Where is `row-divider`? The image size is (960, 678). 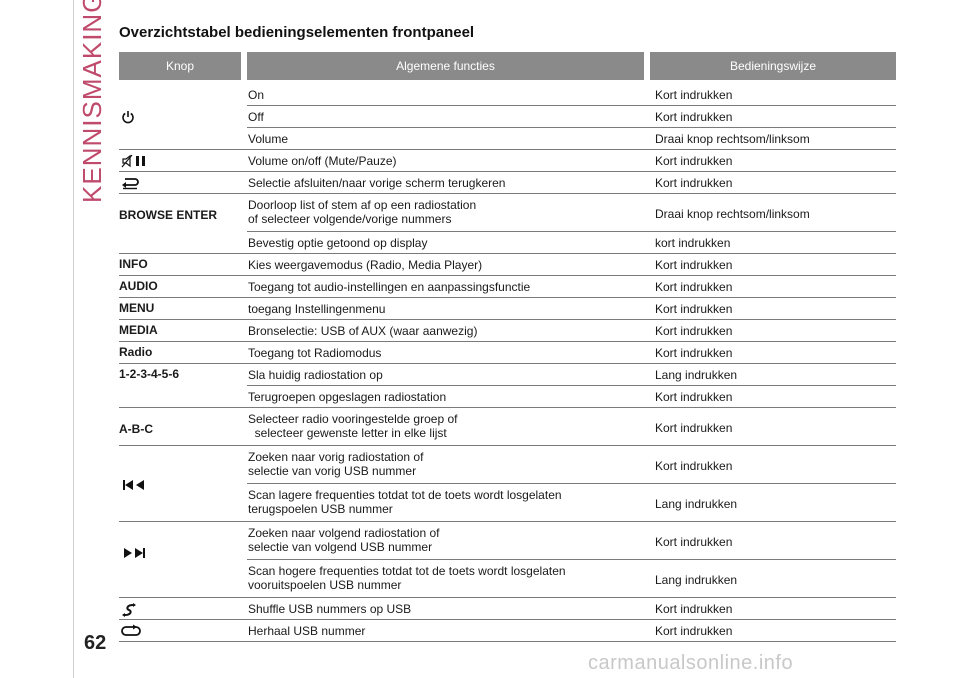
row-divider is located at coordinates (507, 641).